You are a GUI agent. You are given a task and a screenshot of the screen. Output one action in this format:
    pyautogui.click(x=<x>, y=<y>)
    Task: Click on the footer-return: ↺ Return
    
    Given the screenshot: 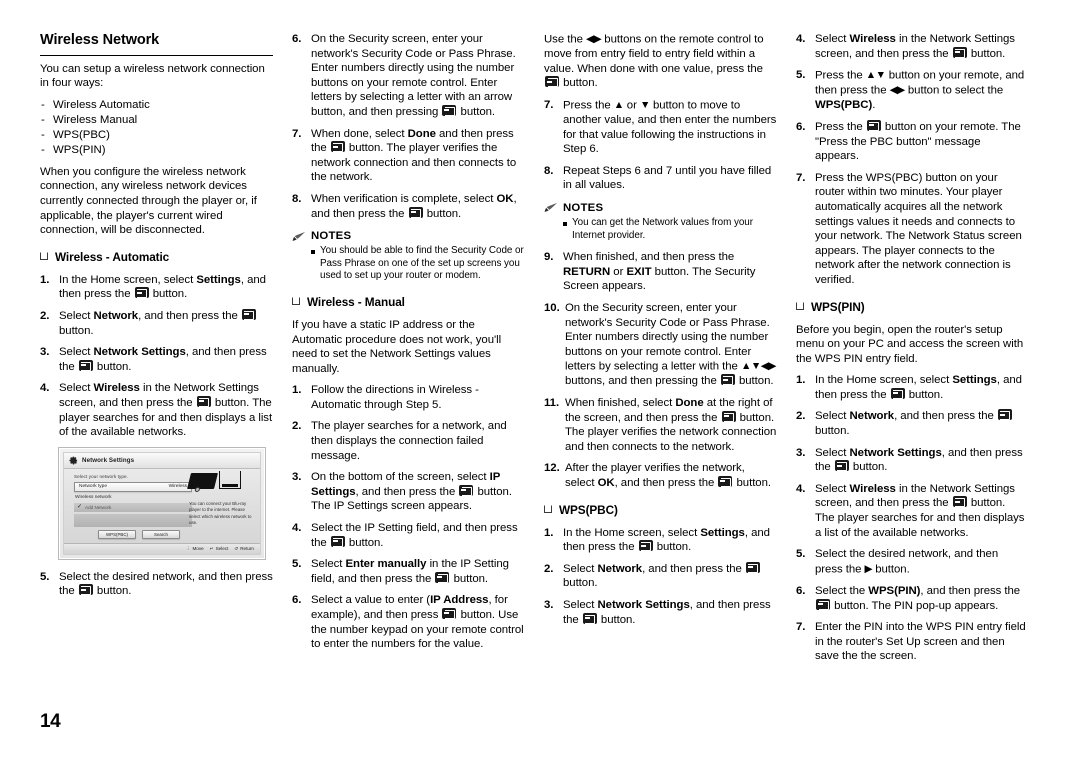 What is the action you would take?
    pyautogui.click(x=244, y=549)
    